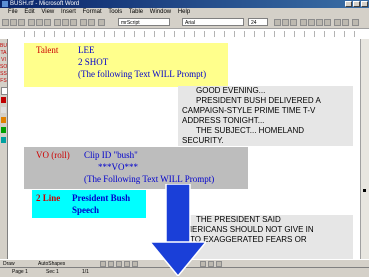 The height and width of the screenshot is (277, 369). I want to click on margin-label: VI, so click(3, 60).